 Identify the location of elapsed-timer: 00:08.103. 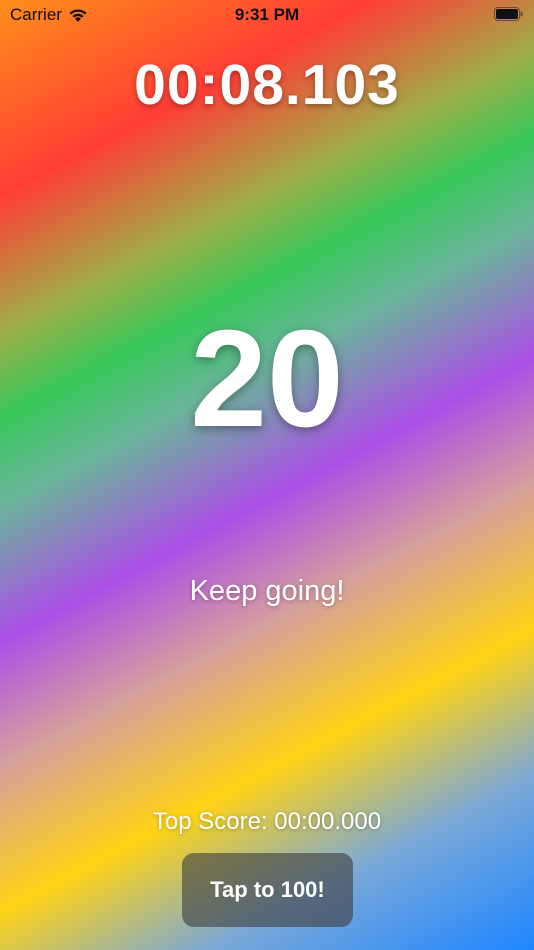
(267, 85).